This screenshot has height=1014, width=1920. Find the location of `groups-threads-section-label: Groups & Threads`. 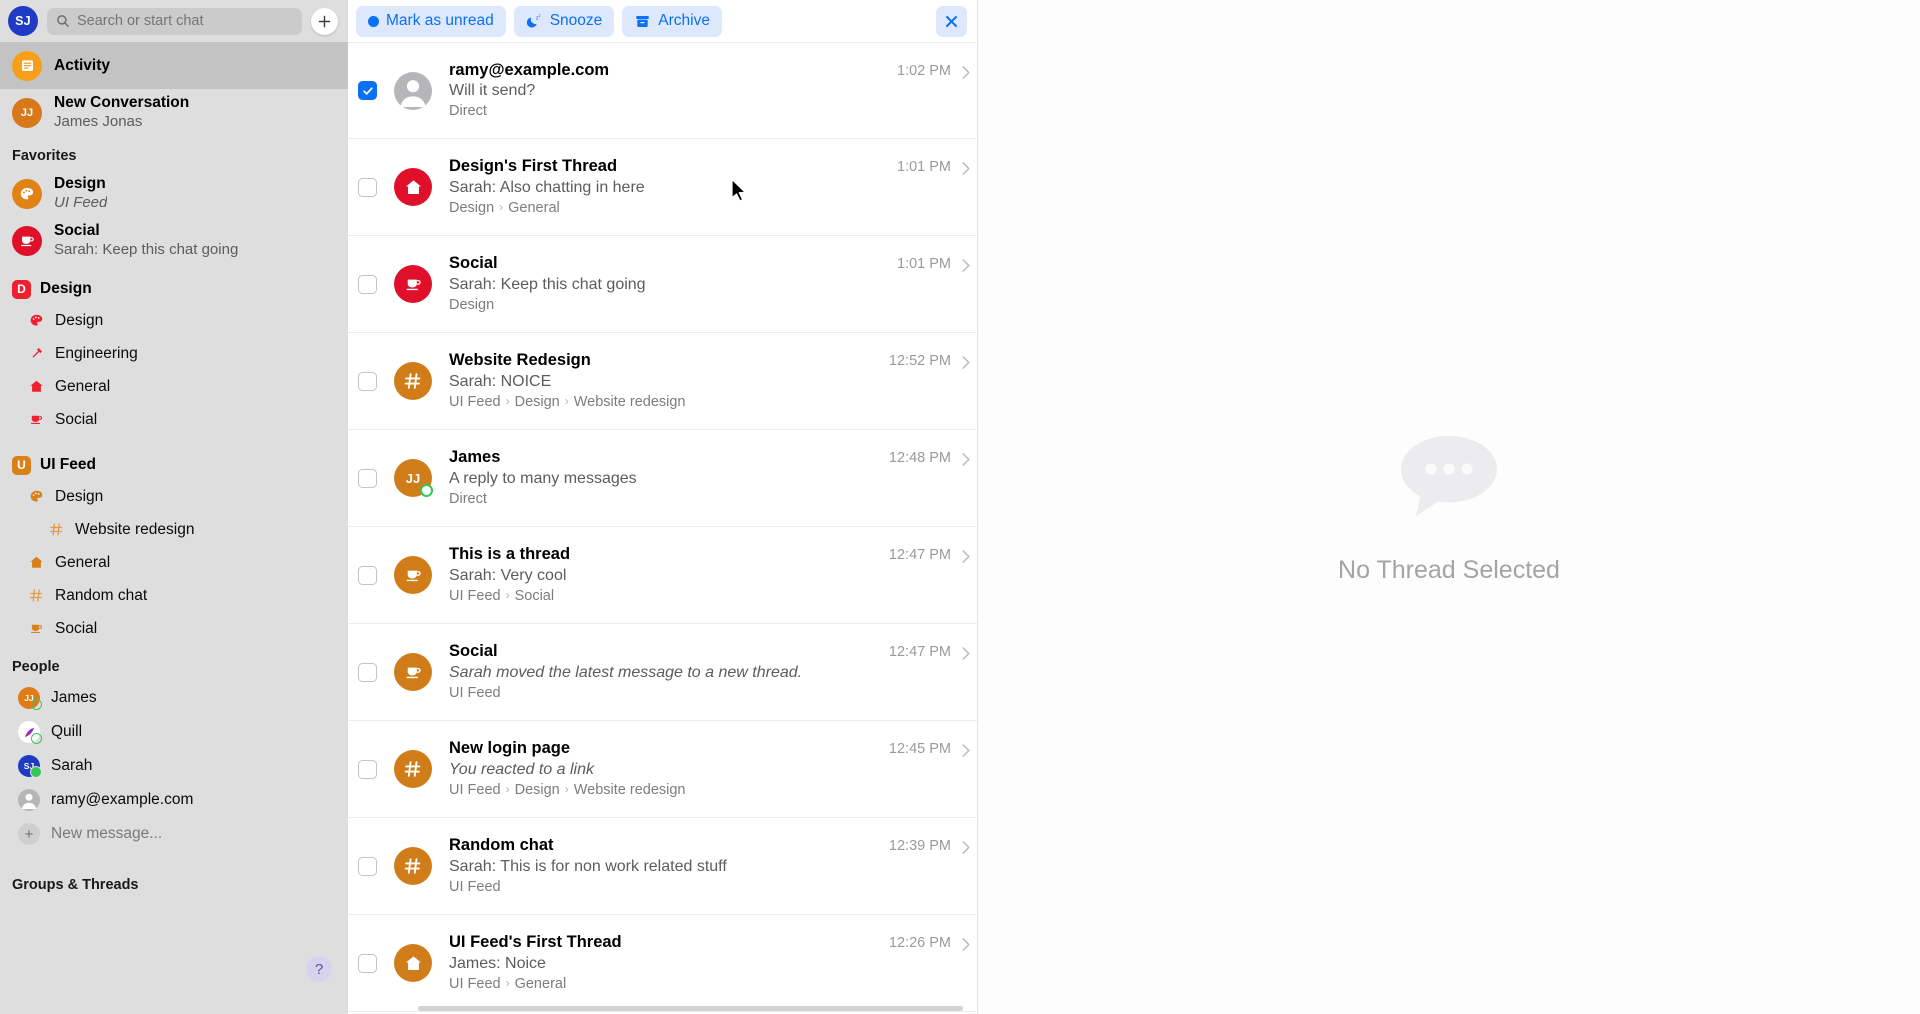

groups-threads-section-label: Groups & Threads is located at coordinates (75, 885).